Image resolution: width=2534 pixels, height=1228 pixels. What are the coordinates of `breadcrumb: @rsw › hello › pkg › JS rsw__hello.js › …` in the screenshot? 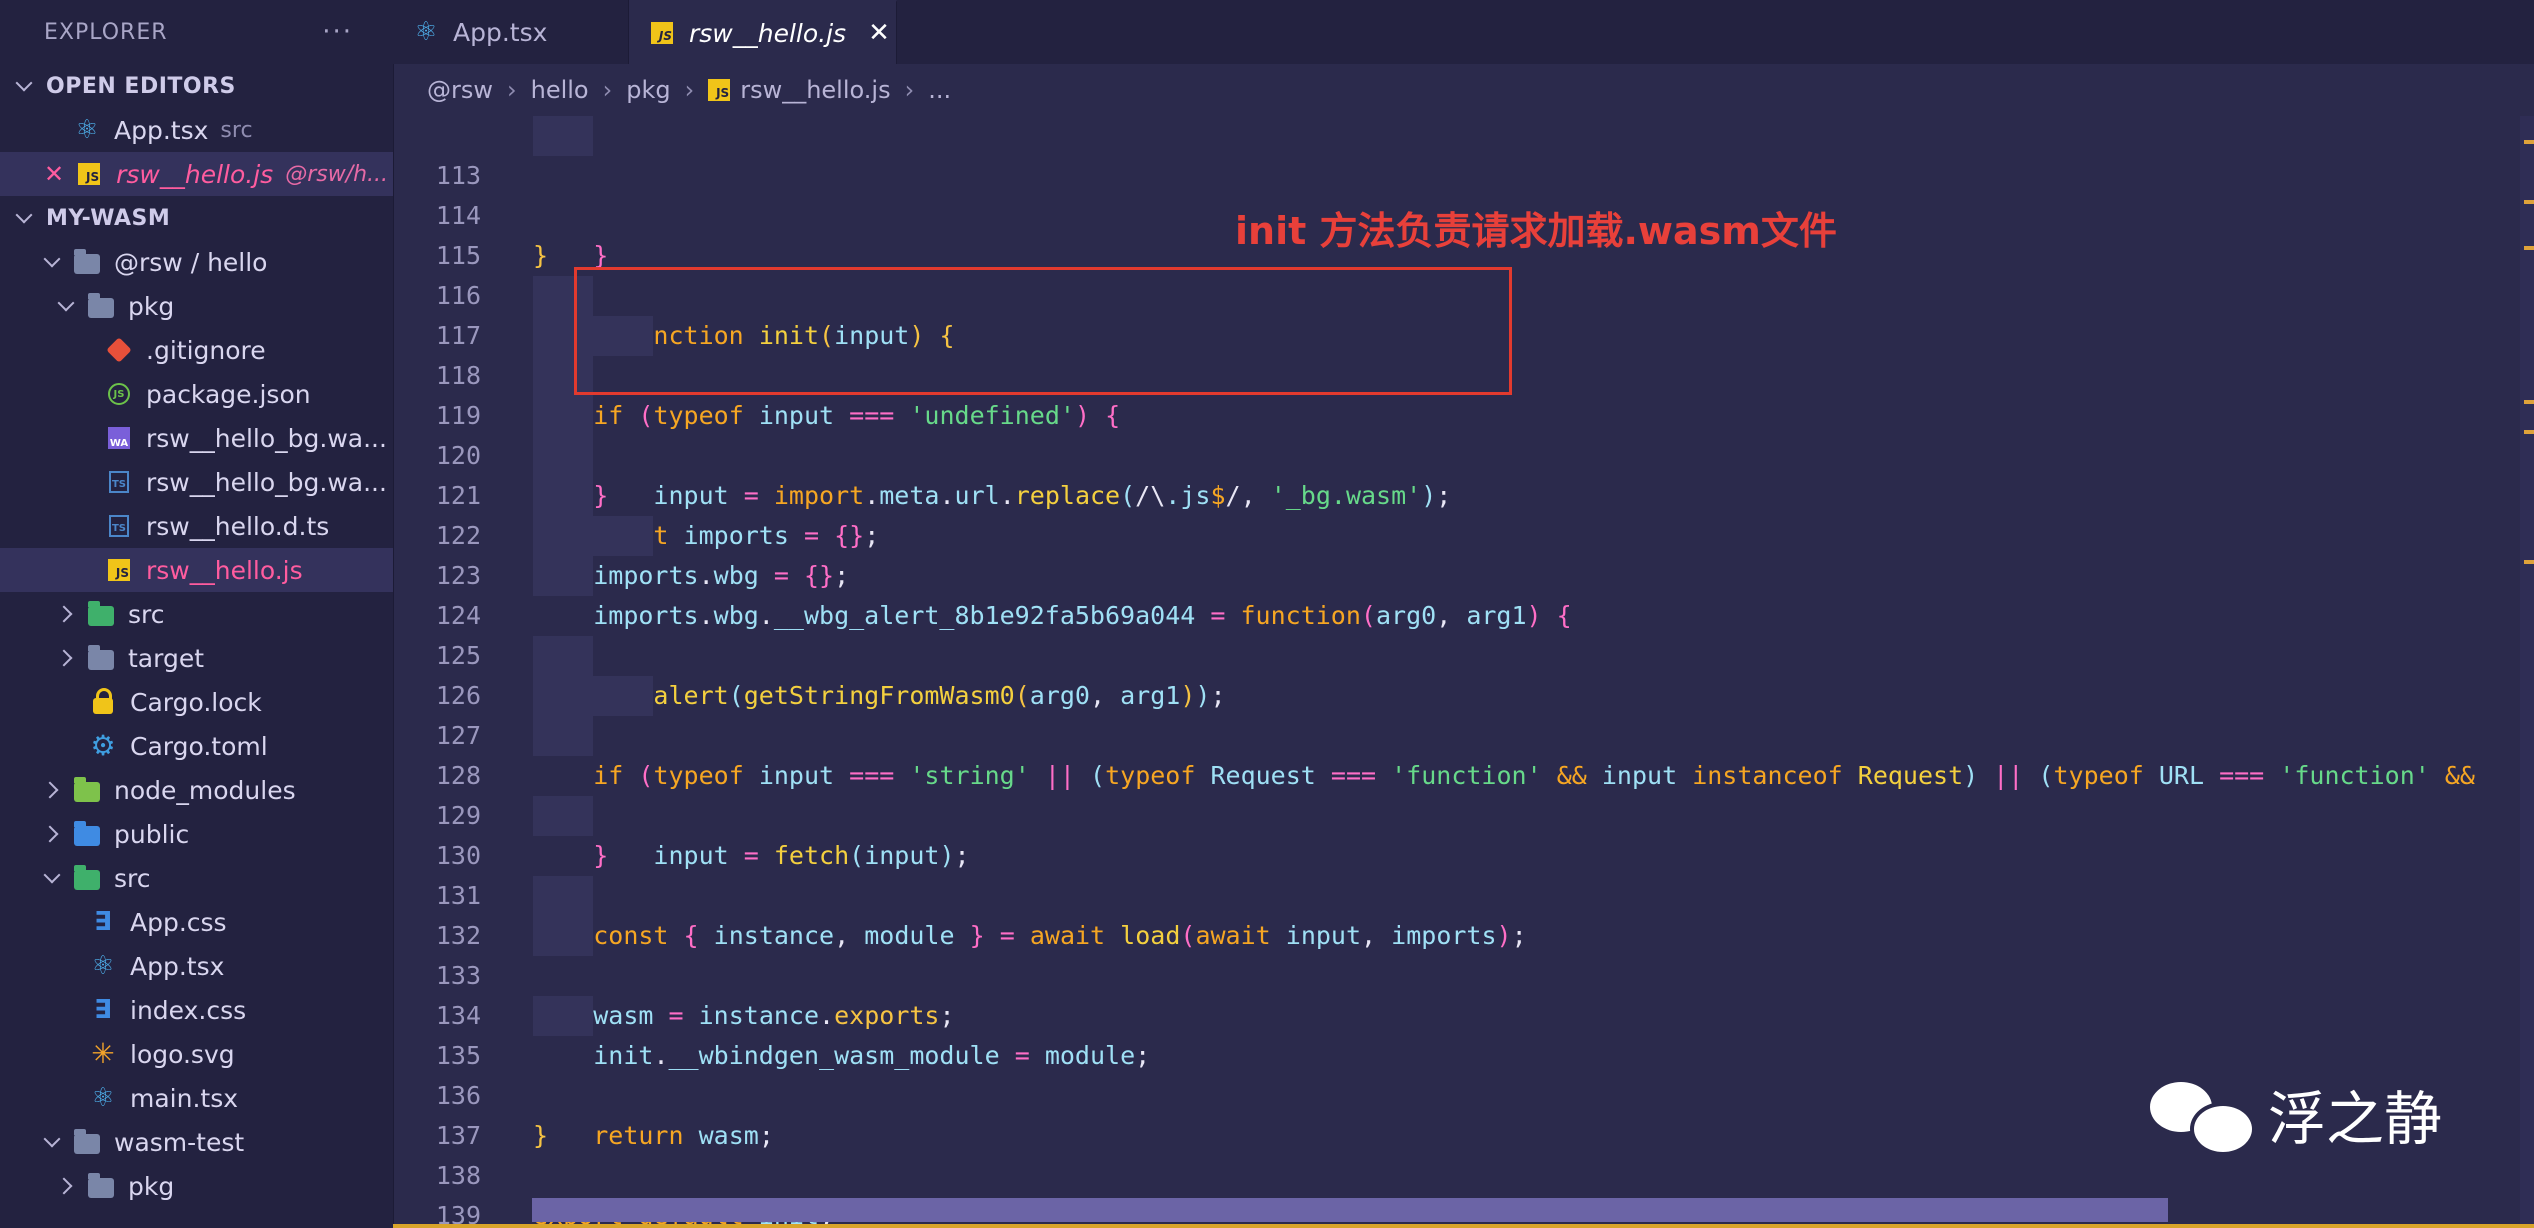 It's located at (1463, 90).